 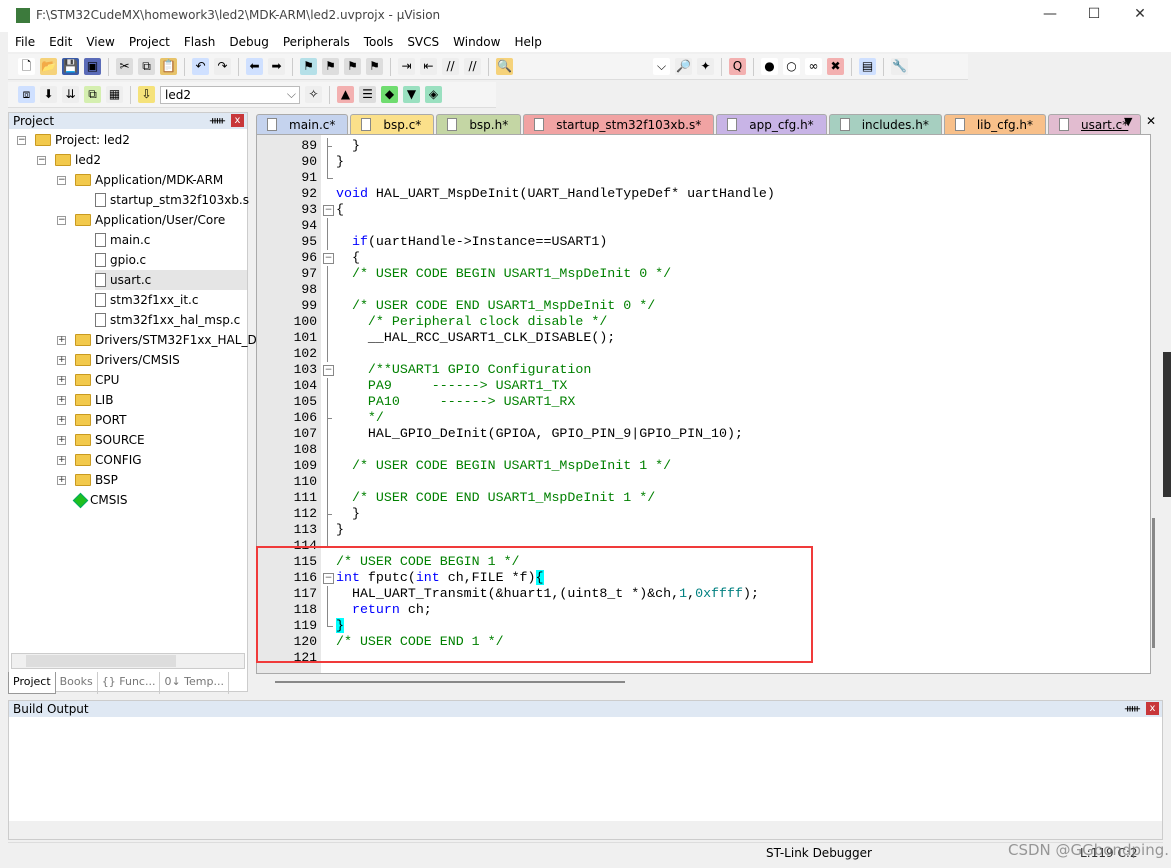 What do you see at coordinates (167, 320) in the screenshot?
I see `tree-item-stm32f1xx-hal-msp-c: stm32f1xx_hal_msp.c` at bounding box center [167, 320].